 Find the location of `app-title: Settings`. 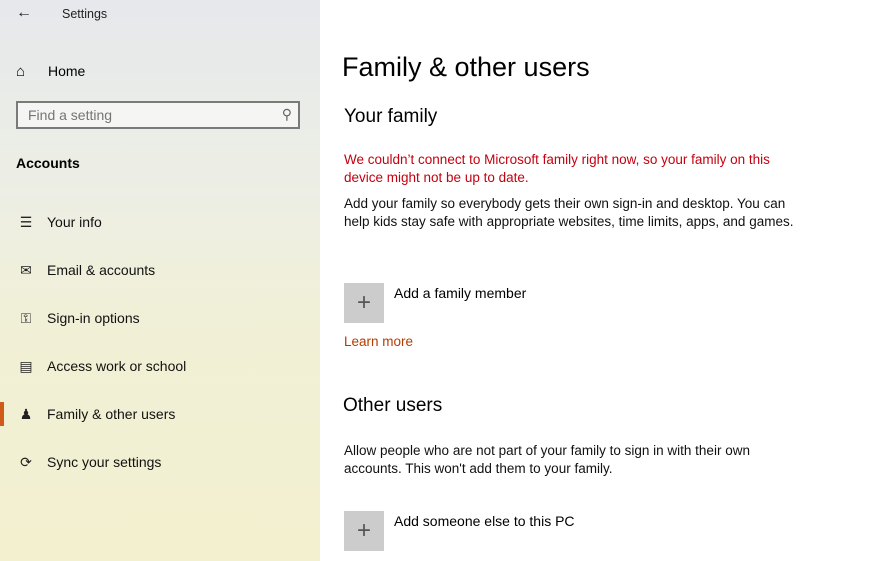

app-title: Settings is located at coordinates (85, 14).